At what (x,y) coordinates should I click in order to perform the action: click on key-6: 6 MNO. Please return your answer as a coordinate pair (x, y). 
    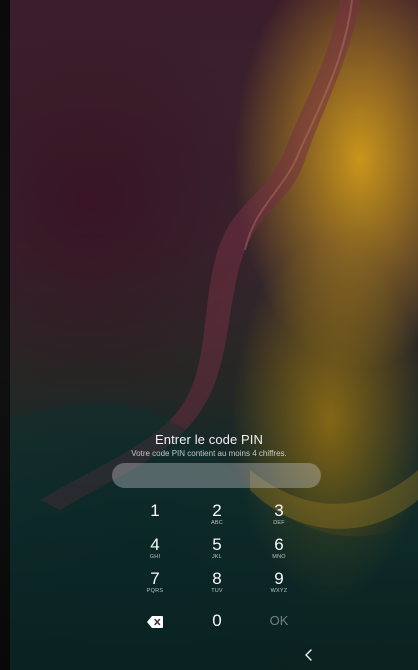
    Looking at the image, I should click on (279, 553).